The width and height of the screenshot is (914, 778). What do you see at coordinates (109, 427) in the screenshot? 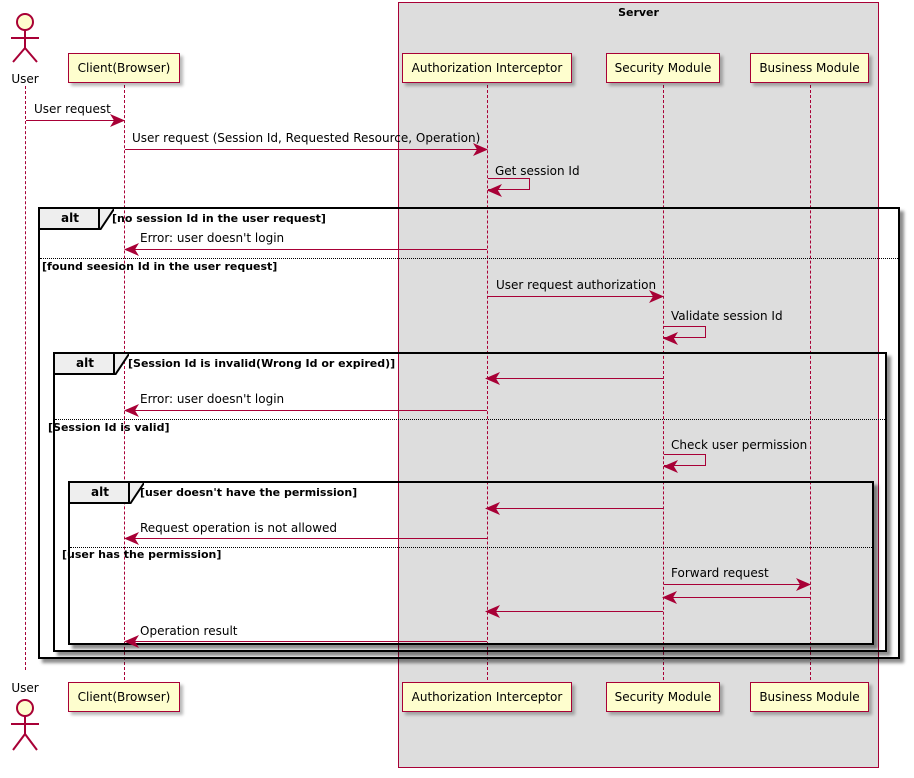
I see `fragment-alt-session-validity-cond-2: [Session Id is valid]` at bounding box center [109, 427].